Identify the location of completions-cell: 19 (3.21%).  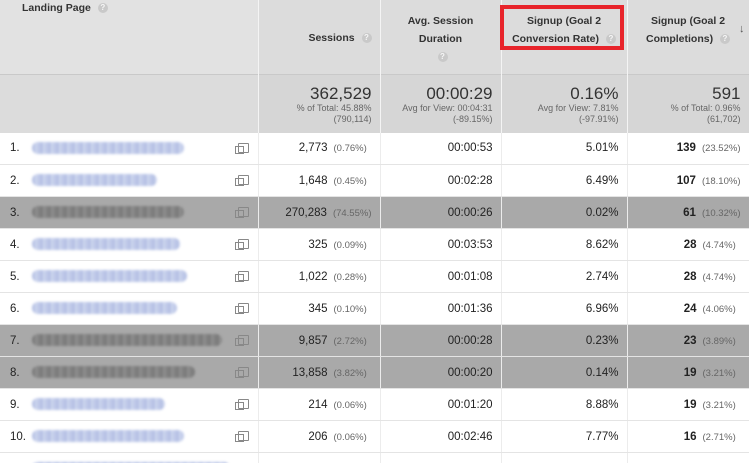
(688, 404).